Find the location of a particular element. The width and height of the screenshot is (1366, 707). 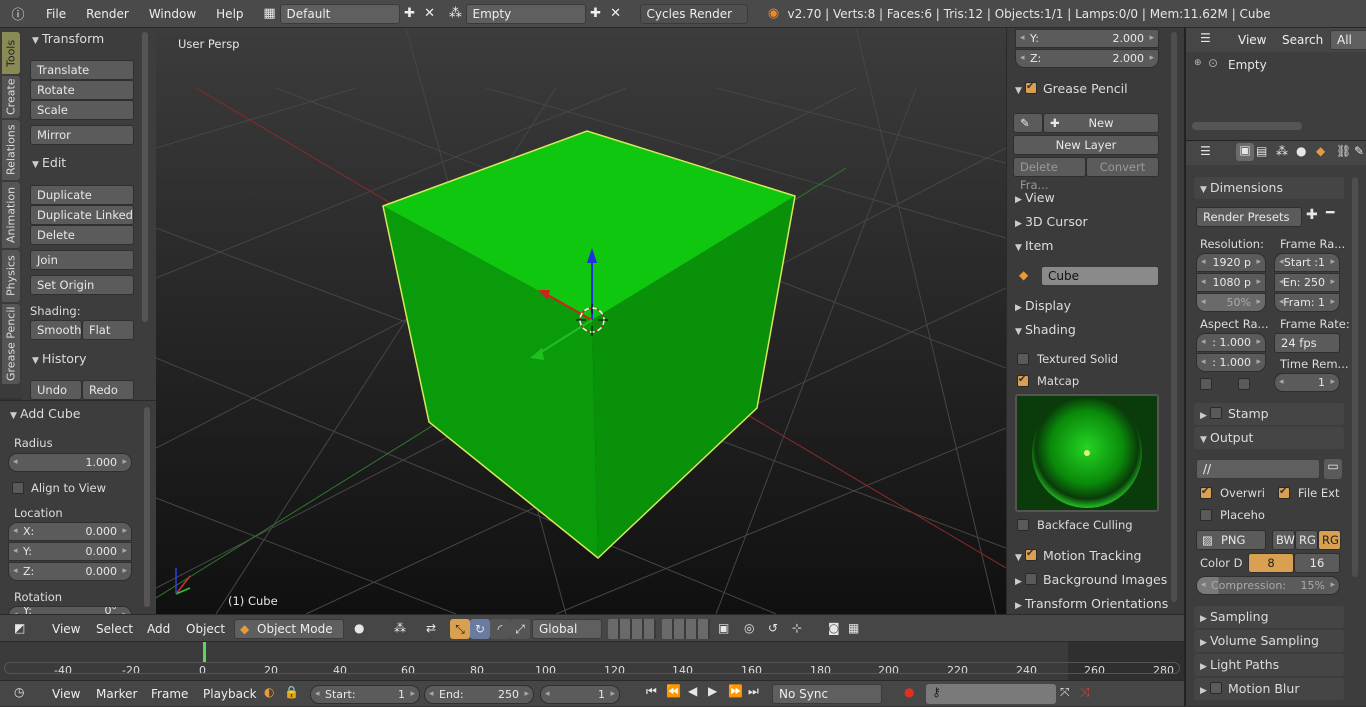

add-preset-icon: ✚ is located at coordinates (1312, 215).